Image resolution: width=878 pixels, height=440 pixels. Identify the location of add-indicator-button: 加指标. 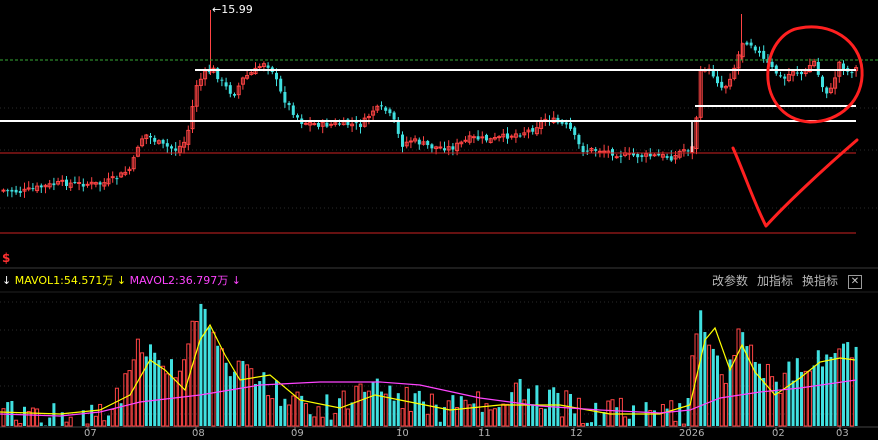
(775, 281).